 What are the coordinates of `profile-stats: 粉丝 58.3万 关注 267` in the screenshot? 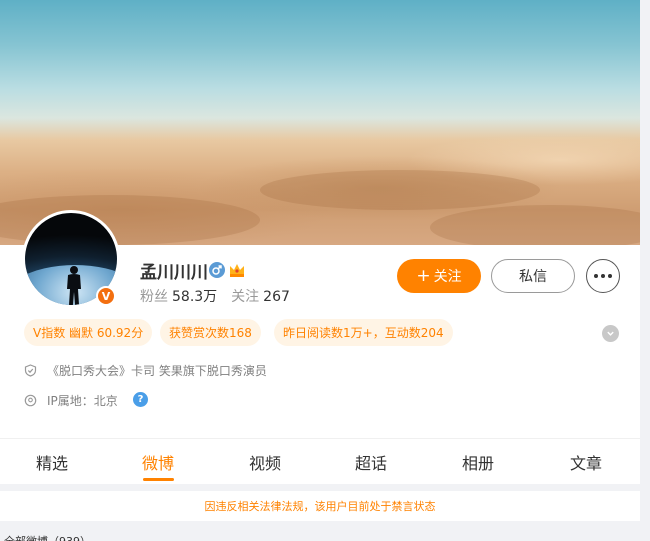 It's located at (215, 296).